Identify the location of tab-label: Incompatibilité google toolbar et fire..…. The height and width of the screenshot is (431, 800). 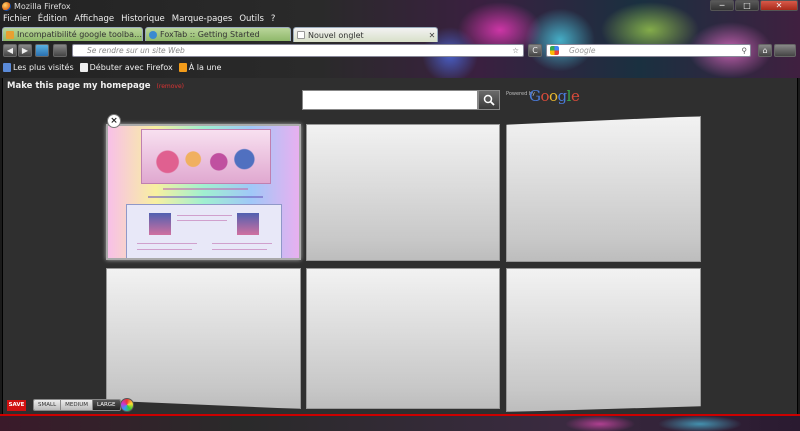
(79, 34).